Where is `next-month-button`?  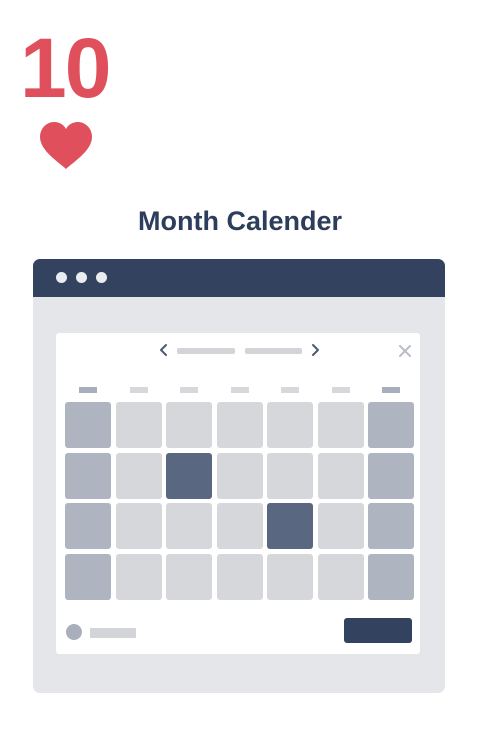 next-month-button is located at coordinates (315, 350).